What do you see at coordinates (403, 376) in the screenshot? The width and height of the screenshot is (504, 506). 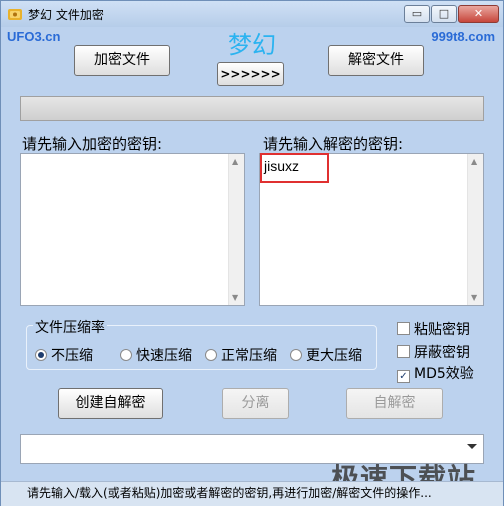 I see `checkmark-icon: ✓` at bounding box center [403, 376].